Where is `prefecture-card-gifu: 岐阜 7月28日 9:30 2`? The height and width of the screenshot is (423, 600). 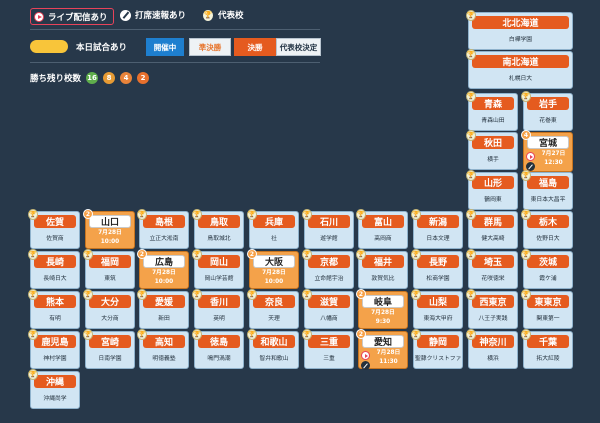
prefecture-card-gifu: 岐阜 7月28日 9:30 2 is located at coordinates (382, 309).